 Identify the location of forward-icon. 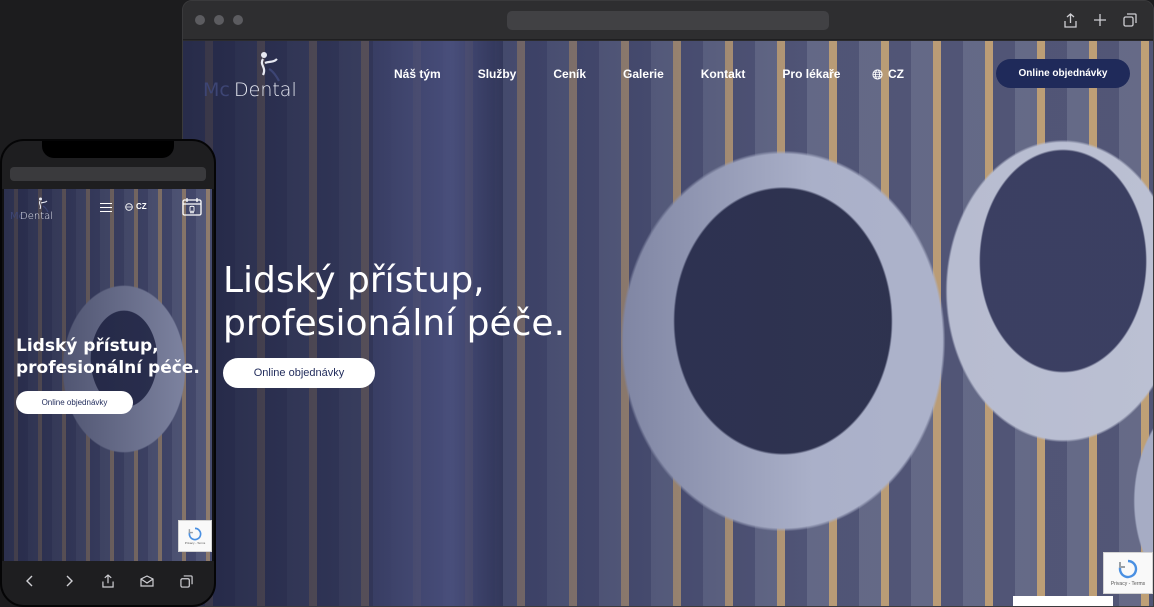
(69, 581).